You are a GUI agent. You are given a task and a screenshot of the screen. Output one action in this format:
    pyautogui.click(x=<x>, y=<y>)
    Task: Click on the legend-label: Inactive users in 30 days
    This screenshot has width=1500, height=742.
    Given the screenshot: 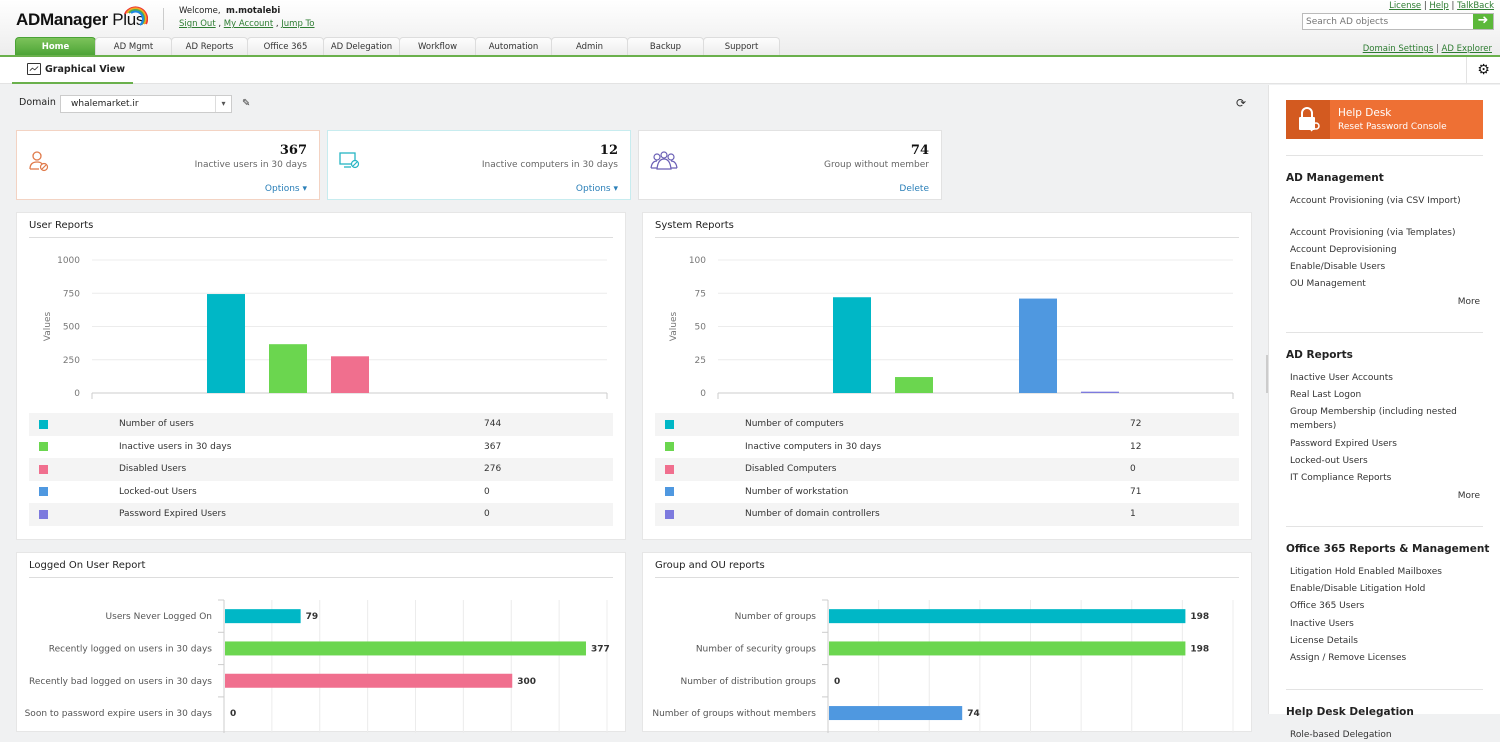 What is the action you would take?
    pyautogui.click(x=175, y=446)
    